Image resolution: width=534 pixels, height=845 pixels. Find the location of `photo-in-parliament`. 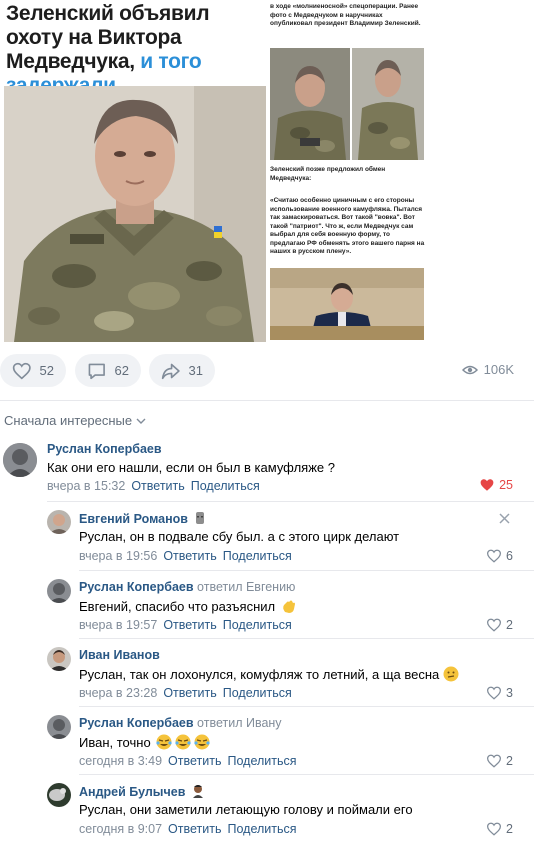

photo-in-parliament is located at coordinates (347, 304).